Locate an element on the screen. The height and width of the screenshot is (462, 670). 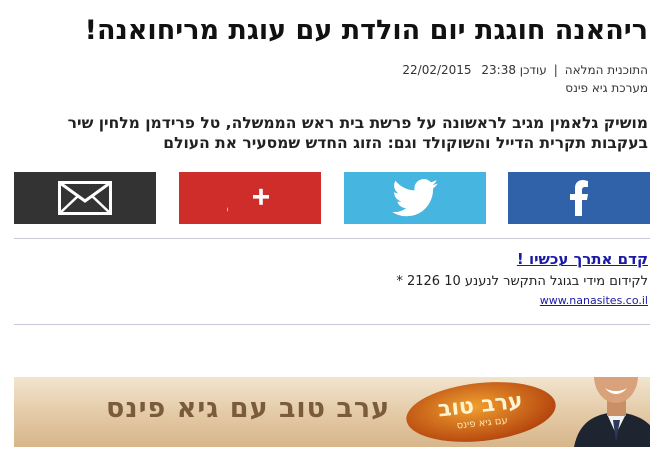
twitter-share-button is located at coordinates (415, 198).